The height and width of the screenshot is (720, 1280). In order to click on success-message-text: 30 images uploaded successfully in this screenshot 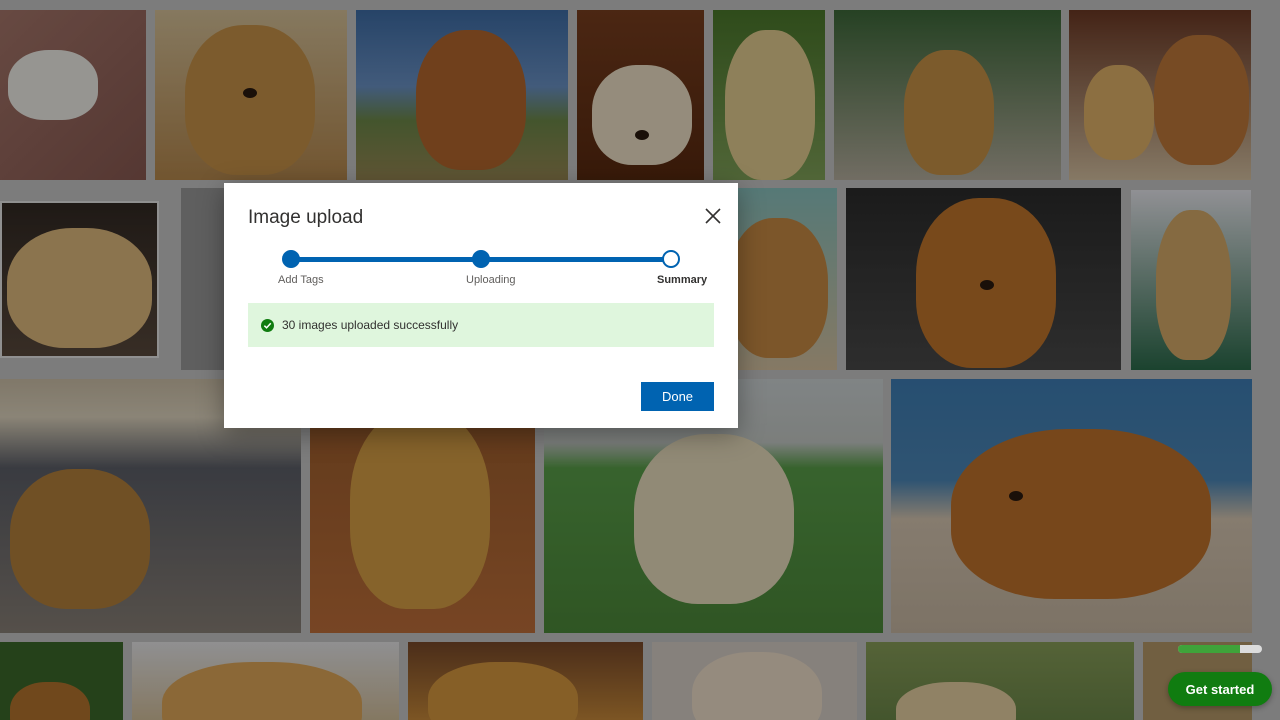, I will do `click(370, 325)`.